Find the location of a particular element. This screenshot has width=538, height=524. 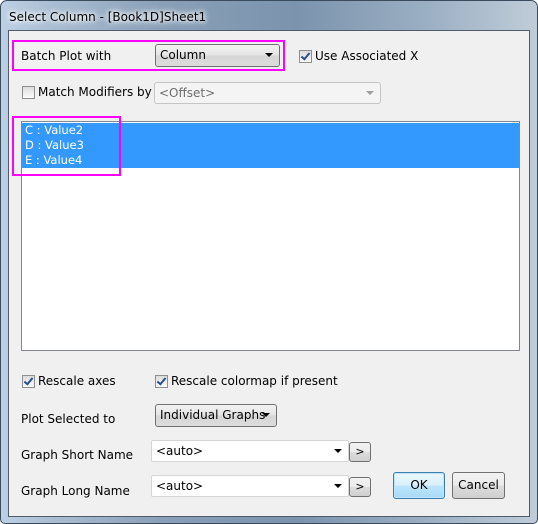

match-modifiers-dropdown: <Offset> is located at coordinates (267, 93).